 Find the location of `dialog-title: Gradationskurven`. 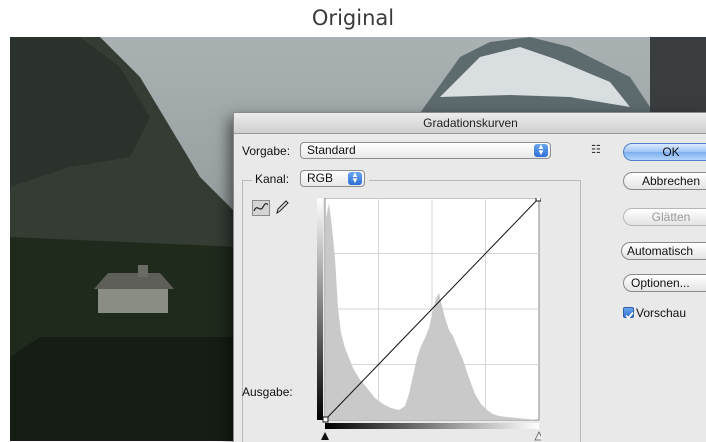

dialog-title: Gradationskurven is located at coordinates (470, 123).